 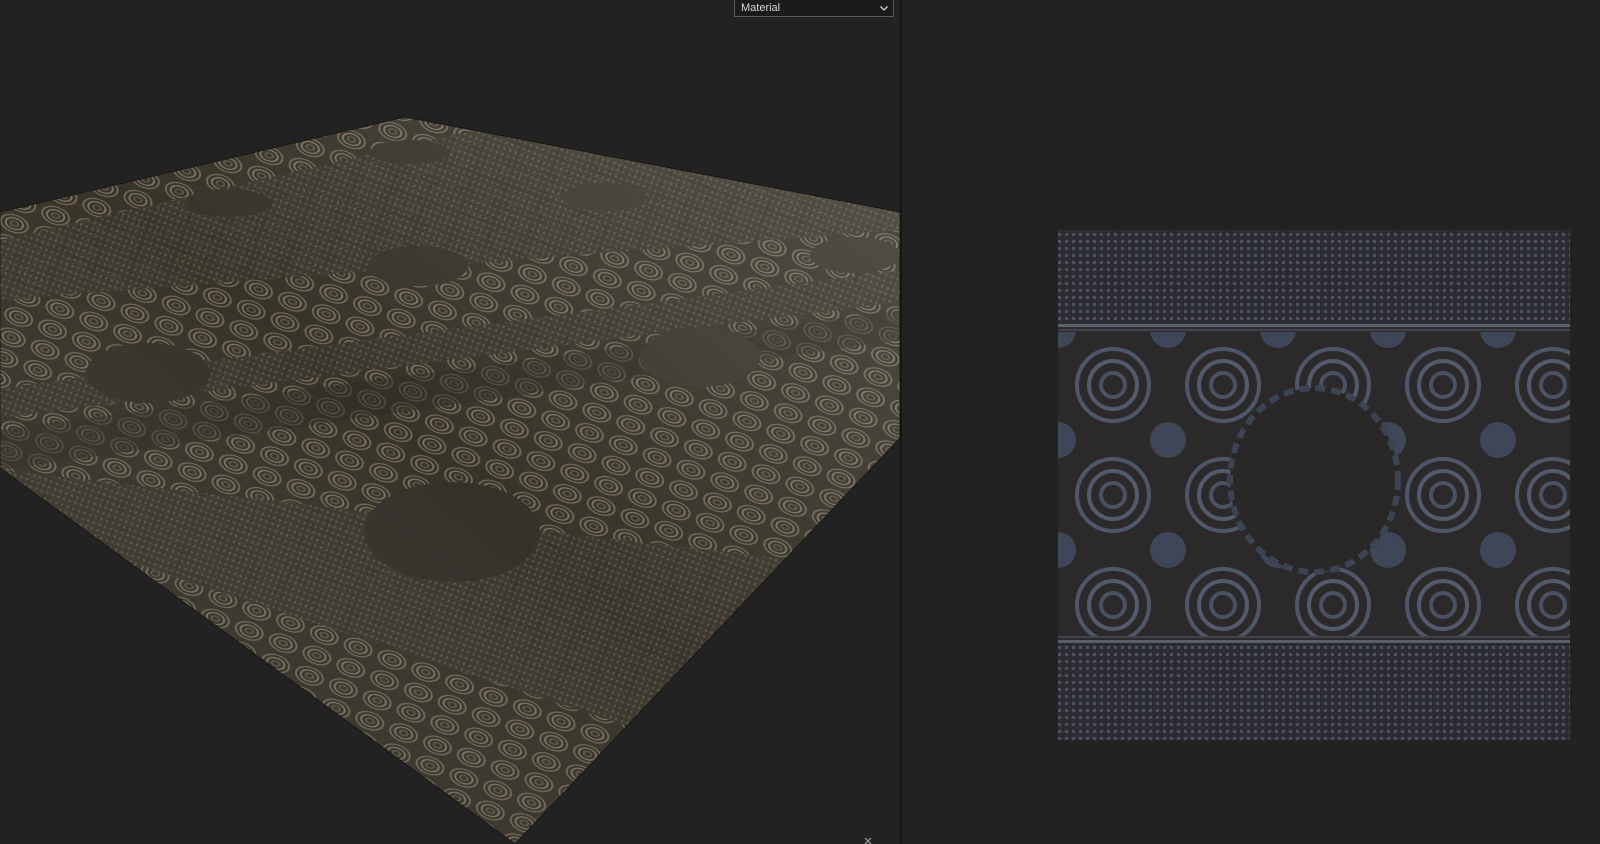 I want to click on chevron-down-icon, so click(x=884, y=8).